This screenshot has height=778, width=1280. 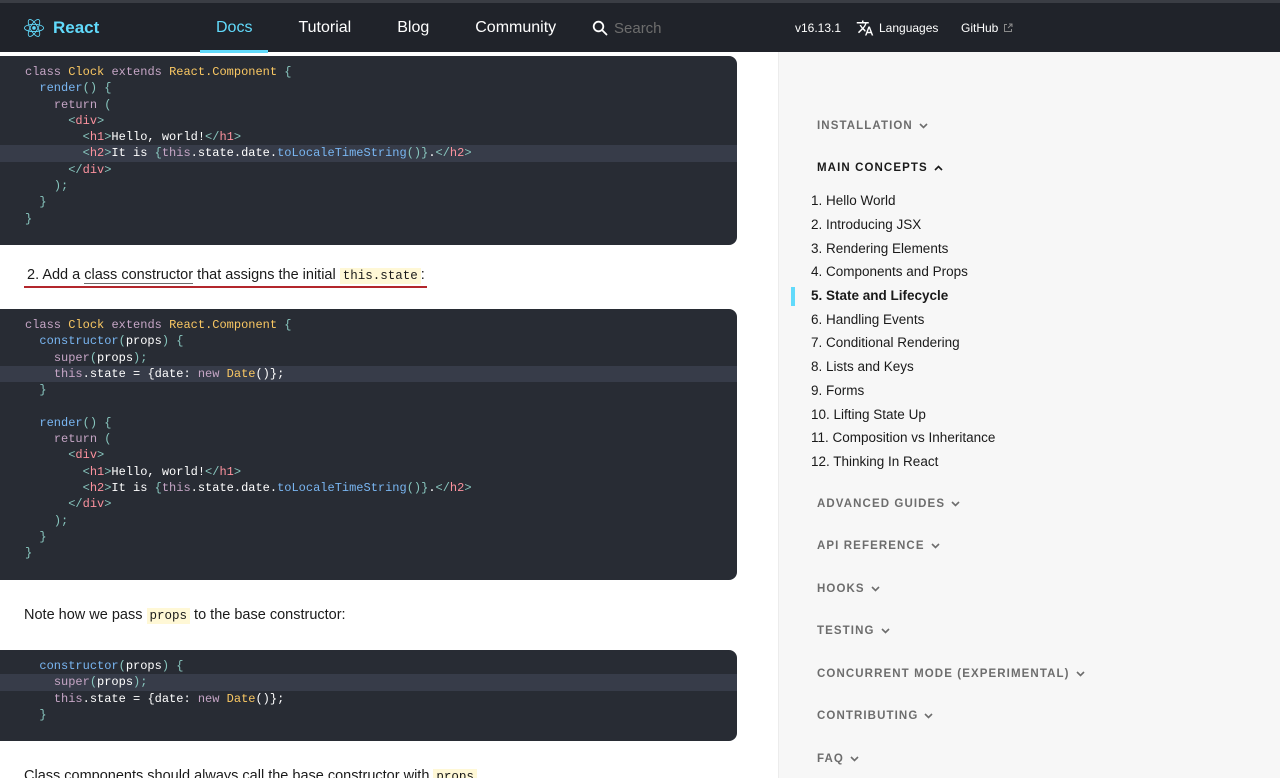 What do you see at coordinates (413, 27) in the screenshot?
I see `nav-blog: Blog` at bounding box center [413, 27].